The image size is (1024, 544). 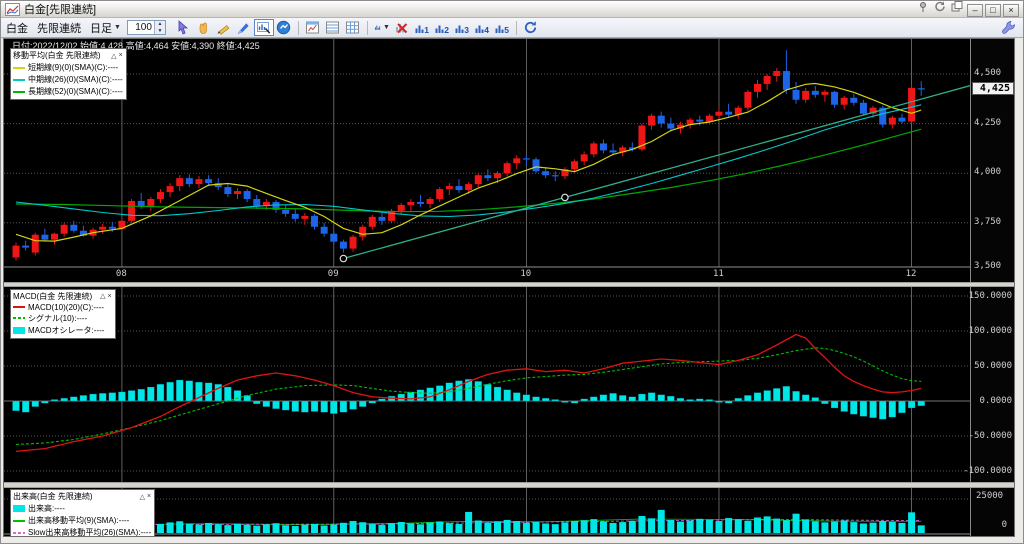 I want to click on pencil-tool-icon, so click(x=223, y=30).